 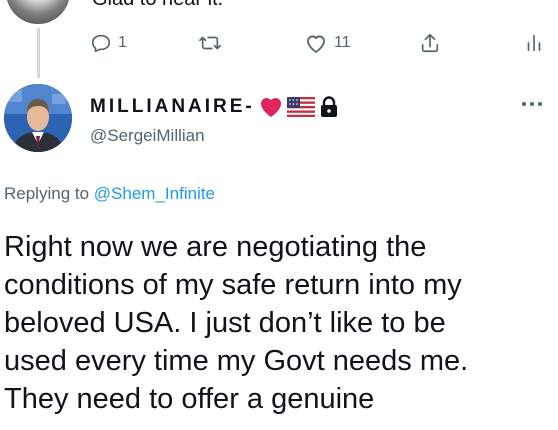 What do you see at coordinates (38, 53) in the screenshot?
I see `thread-line` at bounding box center [38, 53].